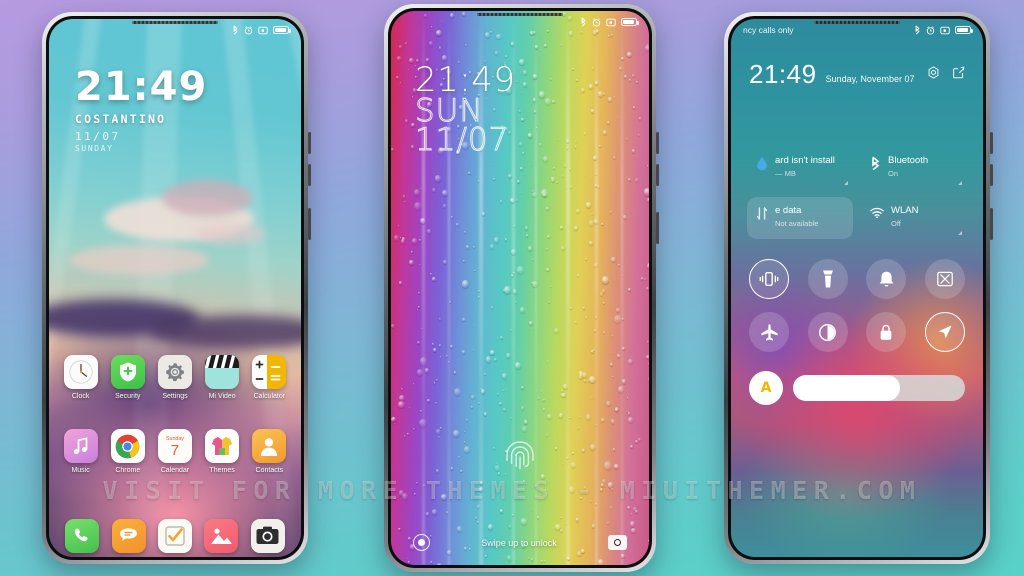  I want to click on app-themes: Themes, so click(222, 451).